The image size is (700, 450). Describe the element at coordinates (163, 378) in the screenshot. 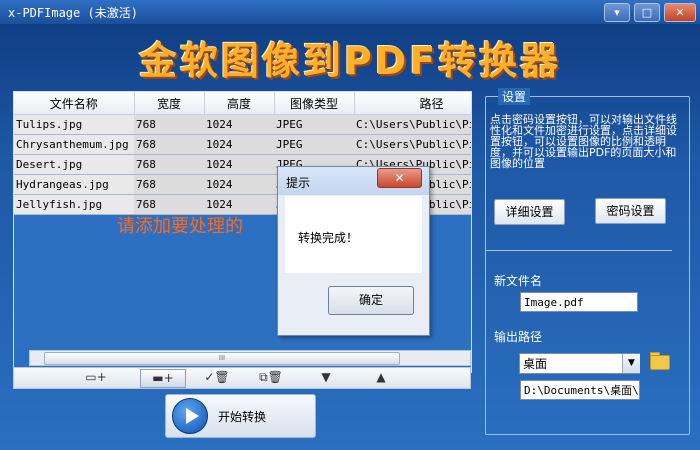

I see `add-folder-icon: ▬+` at that location.